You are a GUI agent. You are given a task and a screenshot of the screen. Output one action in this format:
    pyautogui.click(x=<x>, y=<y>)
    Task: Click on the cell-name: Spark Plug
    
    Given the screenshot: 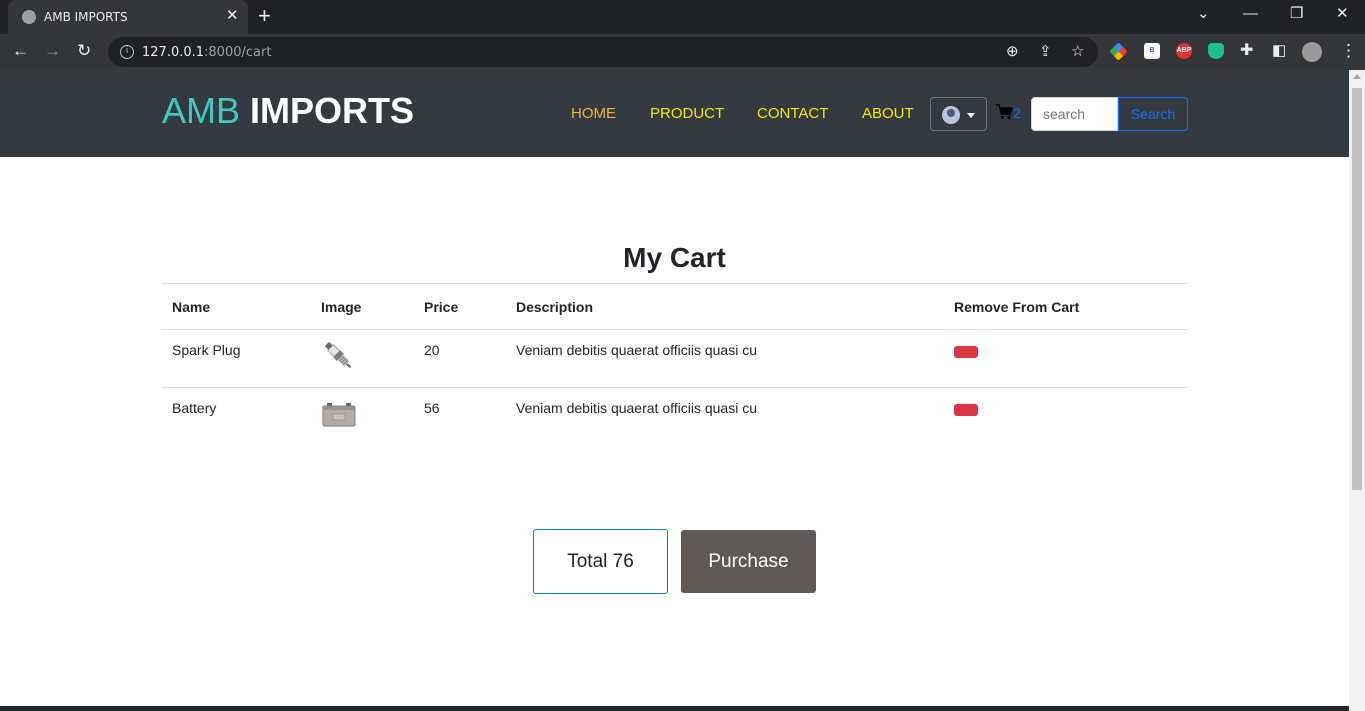 What is the action you would take?
    pyautogui.click(x=236, y=358)
    